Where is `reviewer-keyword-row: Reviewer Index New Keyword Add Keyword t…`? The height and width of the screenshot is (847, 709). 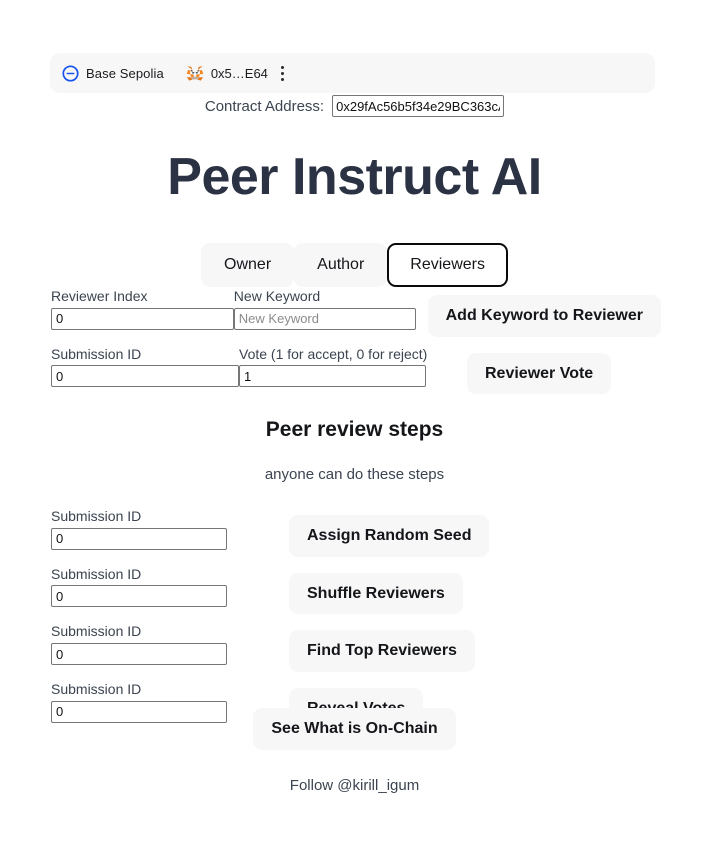
reviewer-keyword-row: Reviewer Index New Keyword Add Keyword t… is located at coordinates (356, 312).